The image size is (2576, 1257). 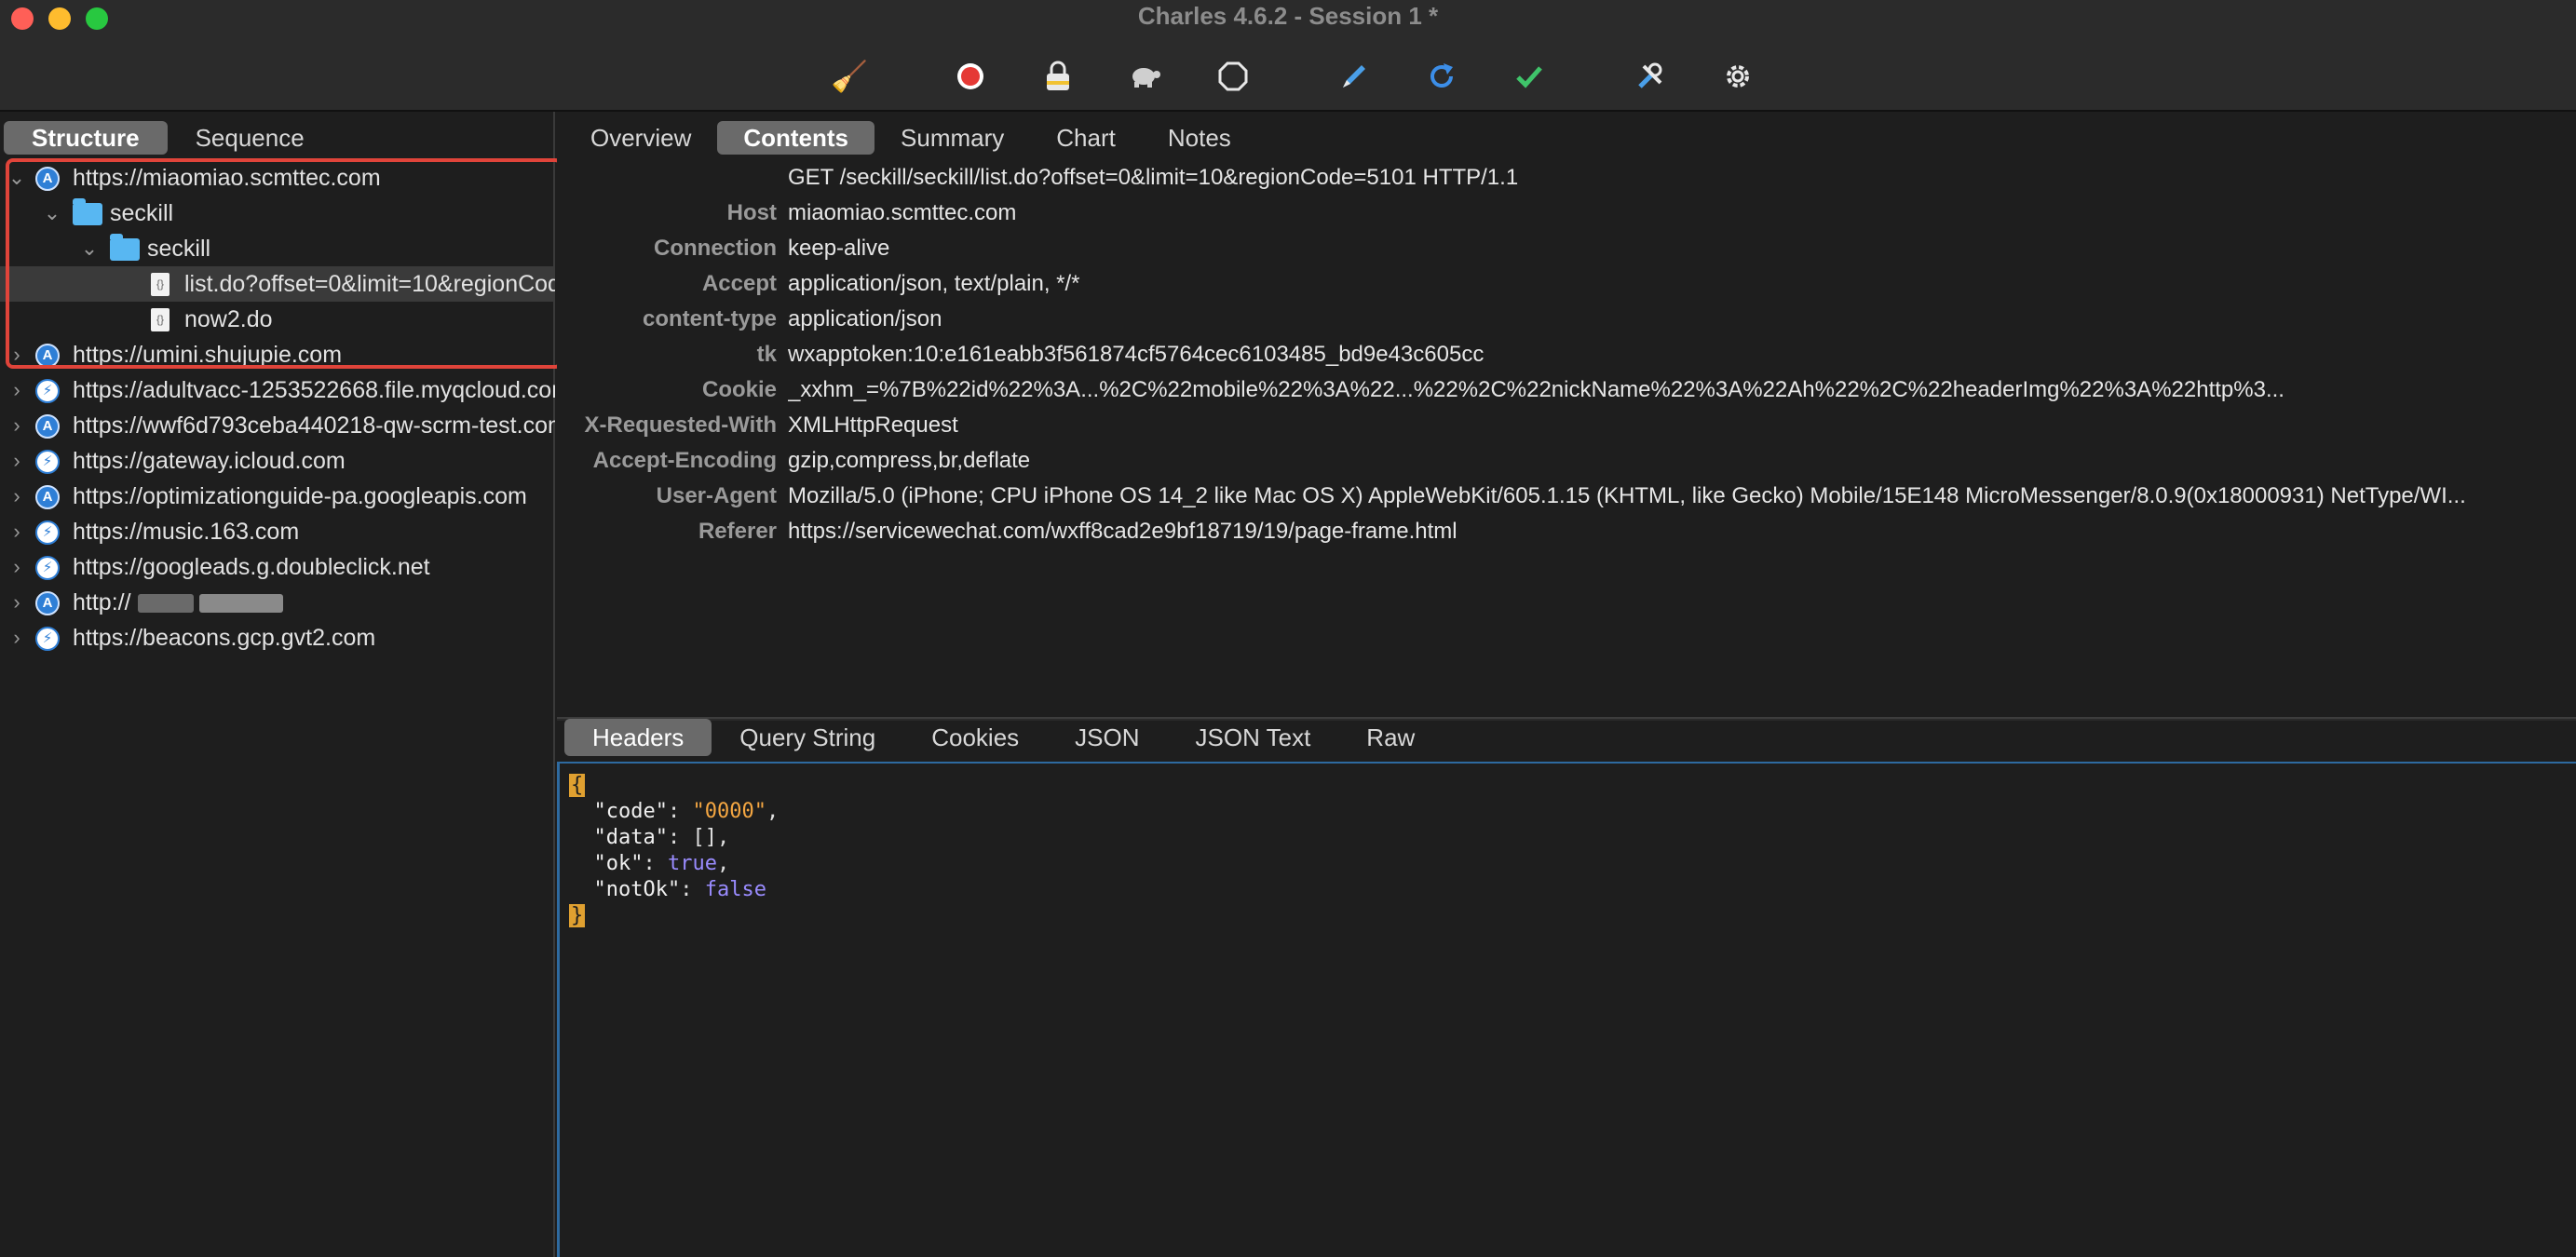 I want to click on header-row: Hostmiaomiao.scmttec.com, so click(x=1566, y=214).